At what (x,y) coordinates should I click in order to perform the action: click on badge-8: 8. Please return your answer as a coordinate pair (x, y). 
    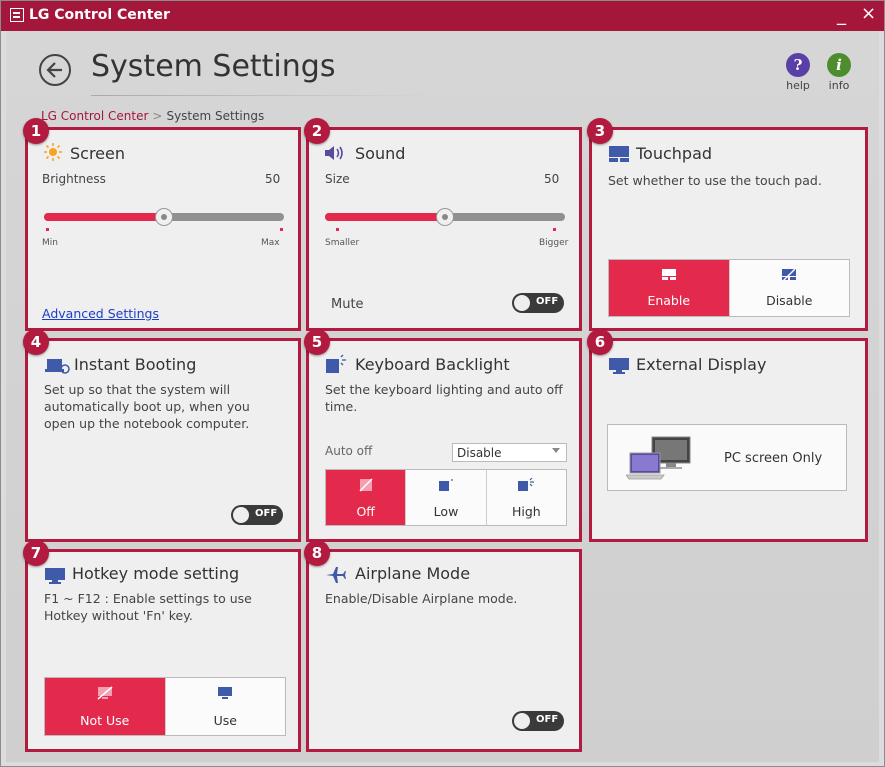
    Looking at the image, I should click on (317, 553).